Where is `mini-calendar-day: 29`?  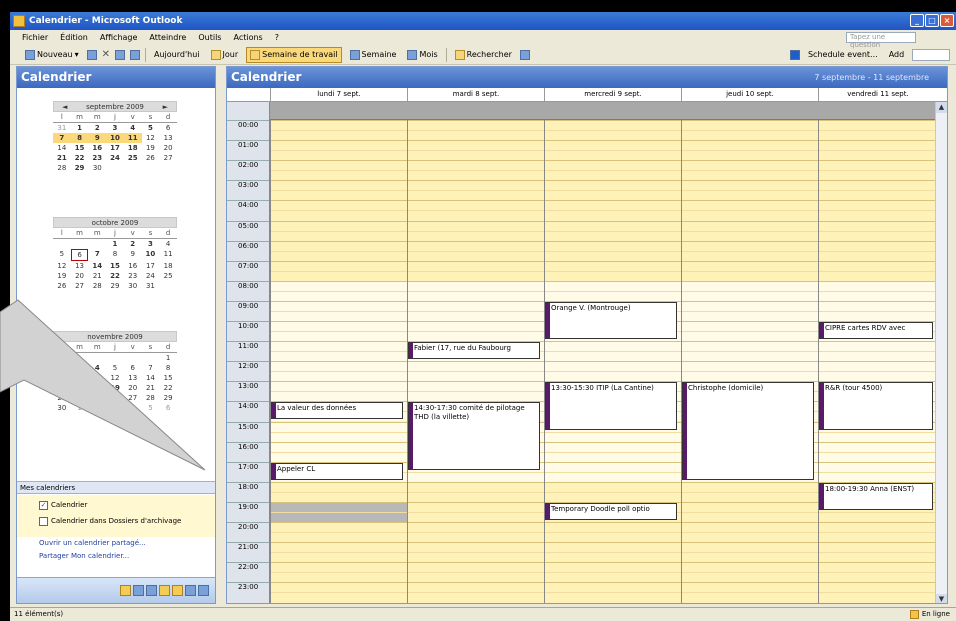 mini-calendar-day: 29 is located at coordinates (80, 168).